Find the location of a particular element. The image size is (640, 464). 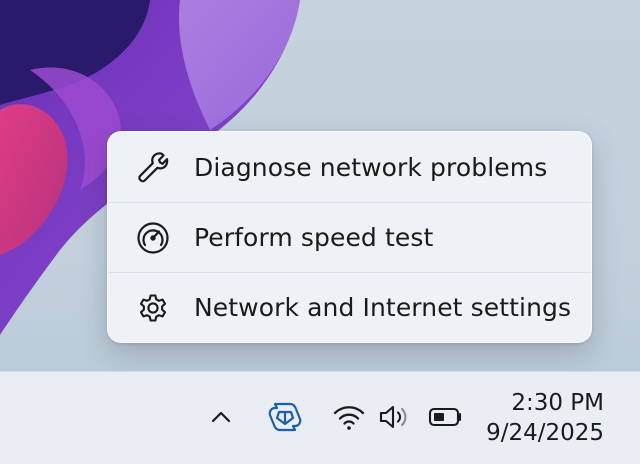

menu-item-diagnose-network-problems: Diagnose network problems is located at coordinates (349, 167).